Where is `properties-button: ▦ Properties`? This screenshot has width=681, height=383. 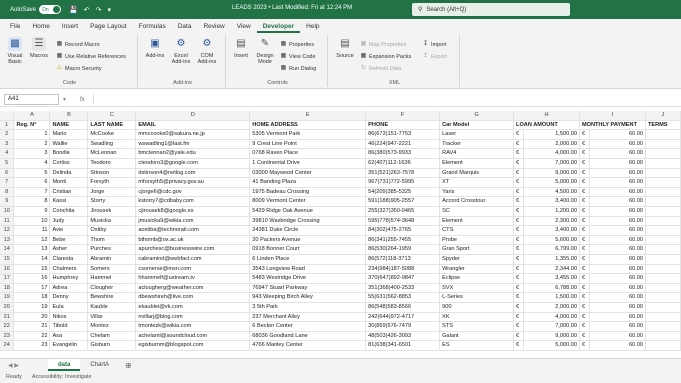
properties-button: ▦ Properties is located at coordinates (297, 44).